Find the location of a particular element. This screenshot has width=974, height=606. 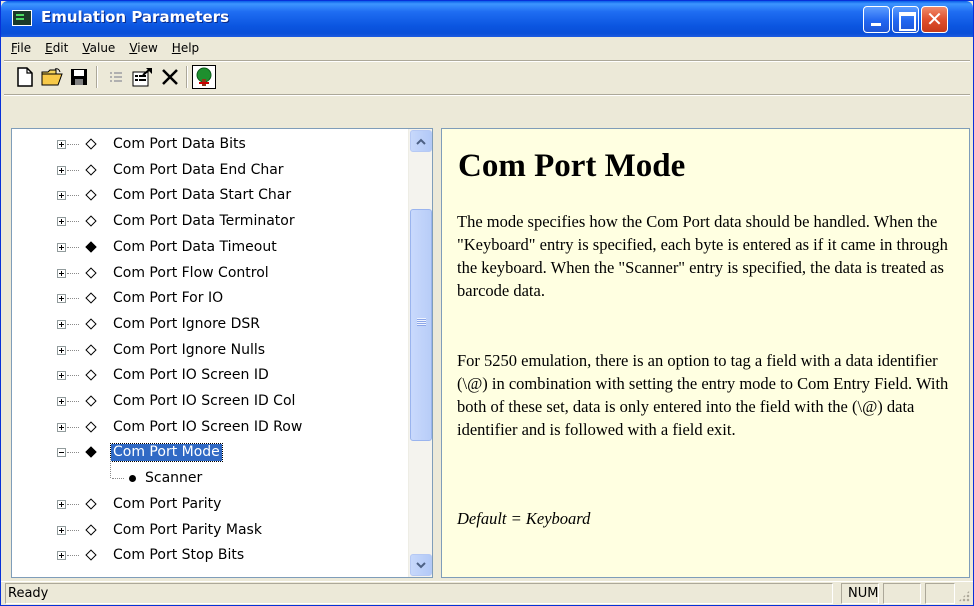

tree-item: Com Port Data Timeout is located at coordinates (210, 248).